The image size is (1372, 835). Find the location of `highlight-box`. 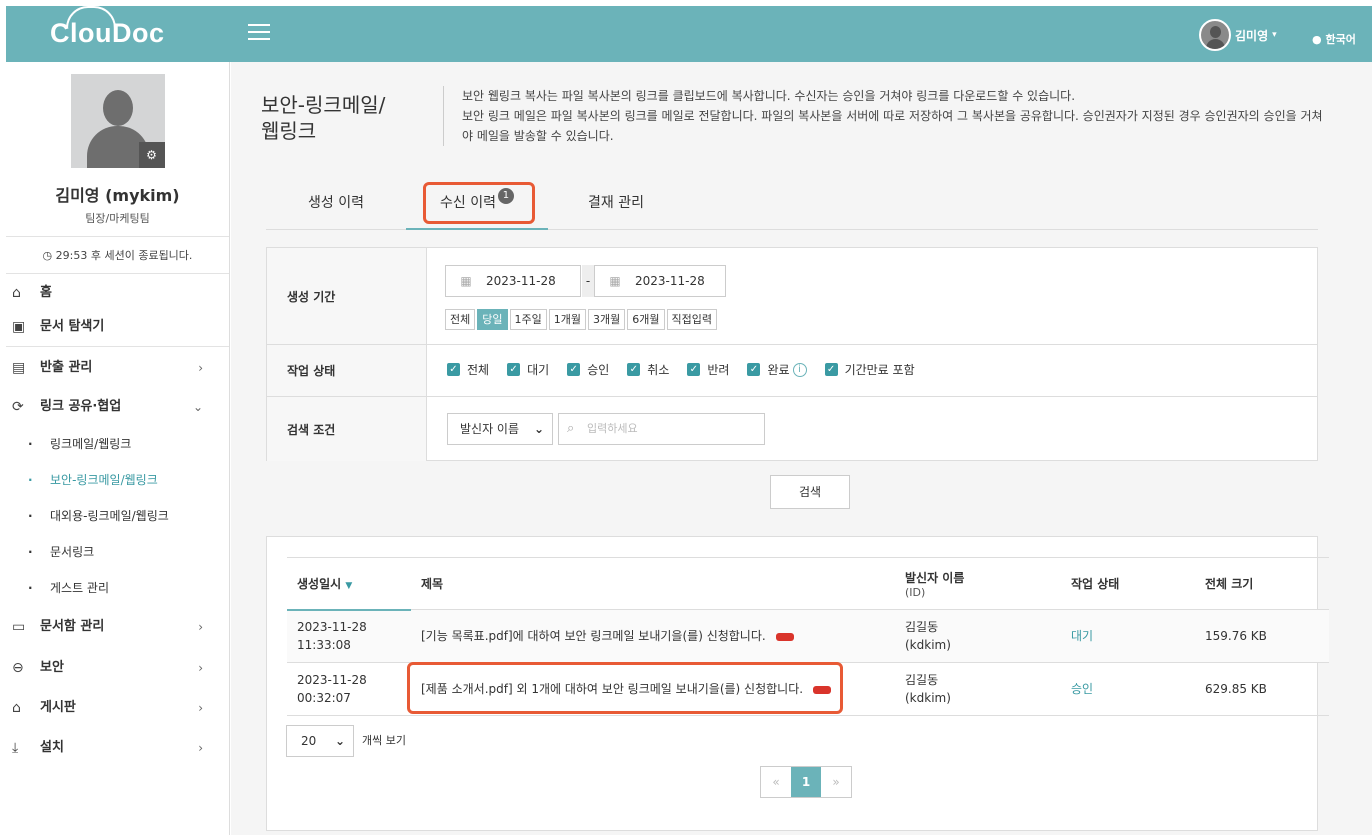

highlight-box is located at coordinates (479, 203).